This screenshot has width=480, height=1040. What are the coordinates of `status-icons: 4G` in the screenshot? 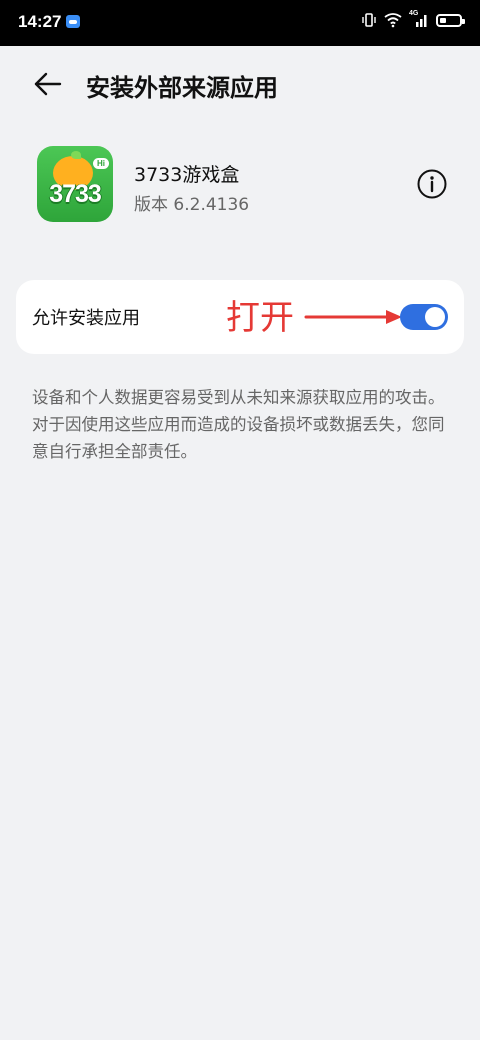 It's located at (413, 19).